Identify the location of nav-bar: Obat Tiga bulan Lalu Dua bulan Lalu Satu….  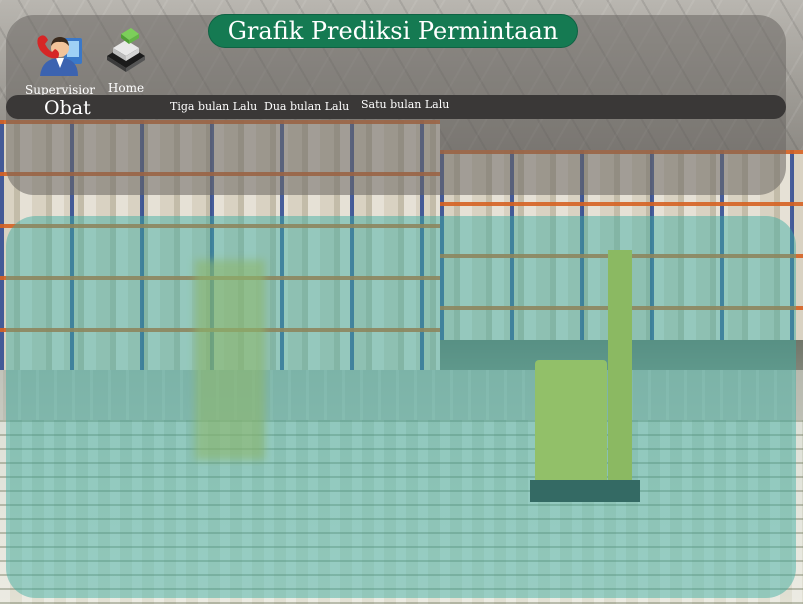
(396, 107).